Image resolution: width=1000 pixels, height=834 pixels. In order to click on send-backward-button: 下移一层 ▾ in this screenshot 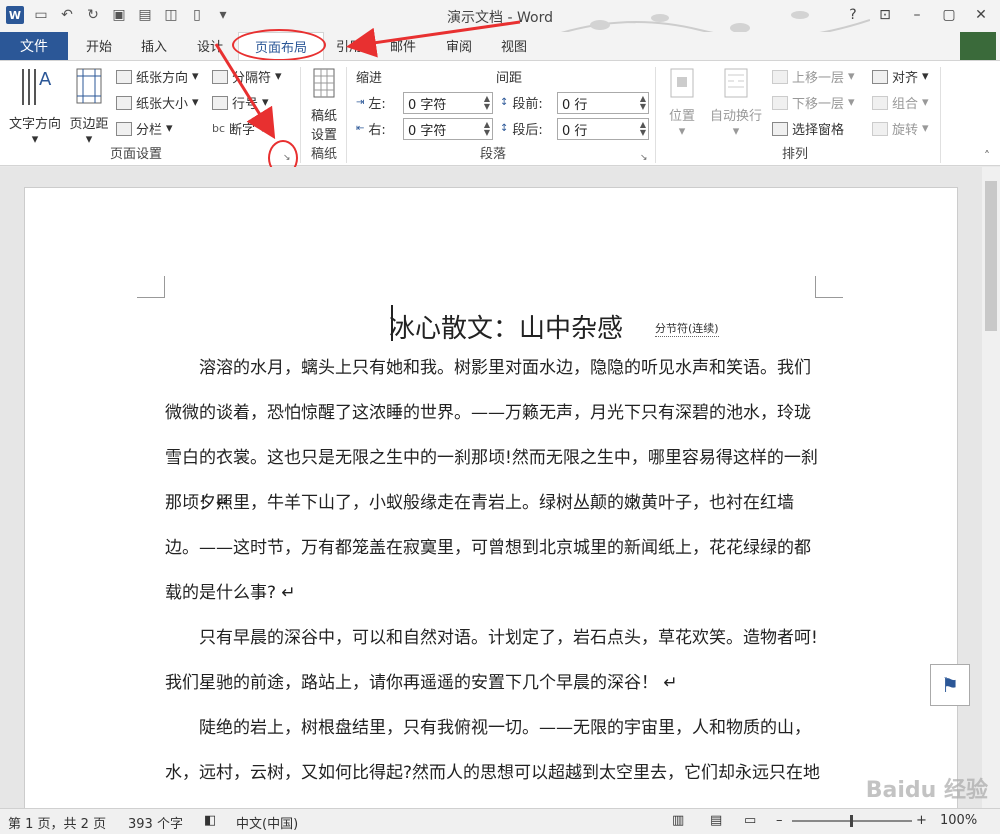, I will do `click(813, 102)`.